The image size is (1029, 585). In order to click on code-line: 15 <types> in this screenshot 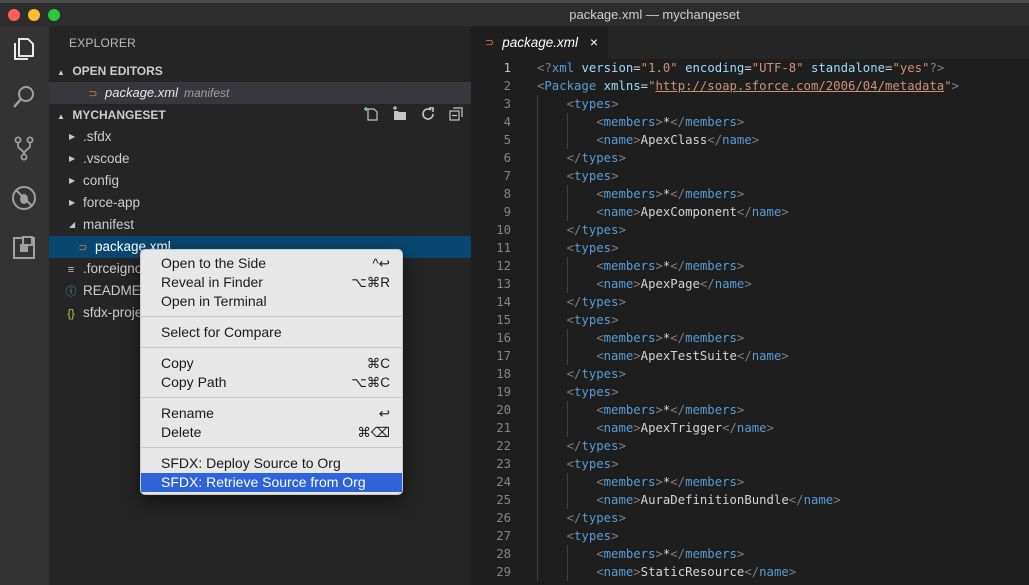, I will do `click(750, 320)`.